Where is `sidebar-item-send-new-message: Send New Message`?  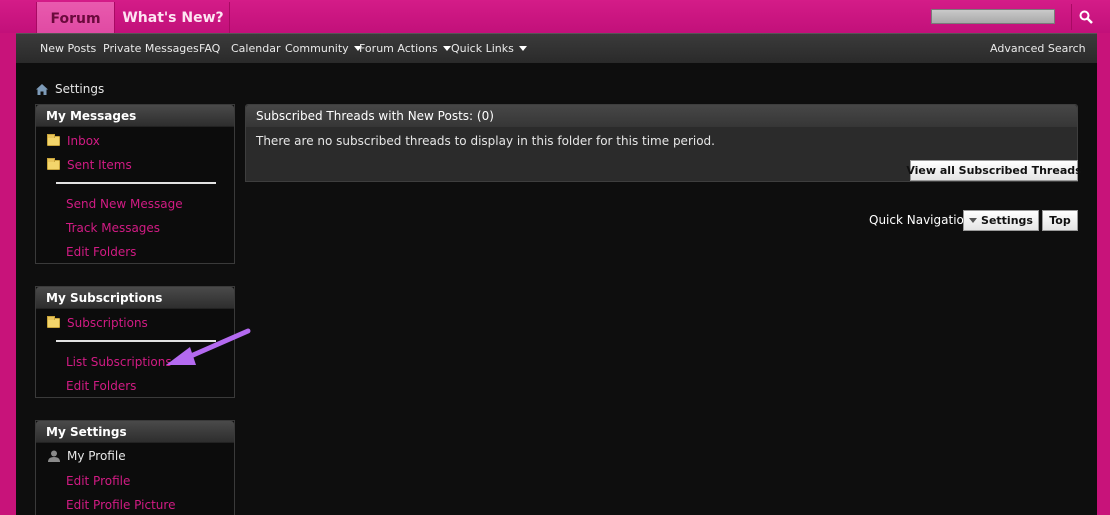 sidebar-item-send-new-message: Send New Message is located at coordinates (109, 204).